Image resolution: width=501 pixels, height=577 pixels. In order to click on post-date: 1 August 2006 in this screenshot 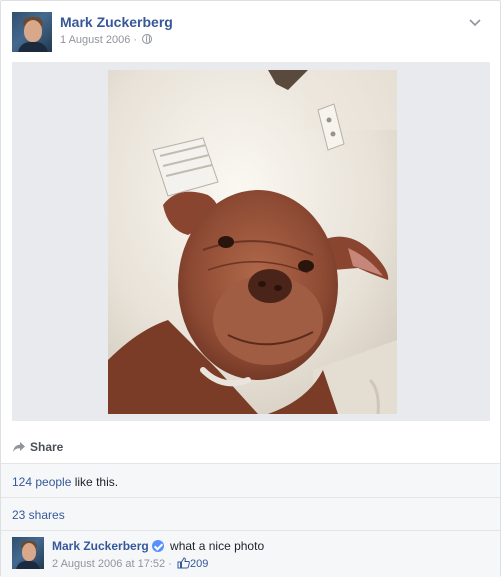, I will do `click(95, 40)`.